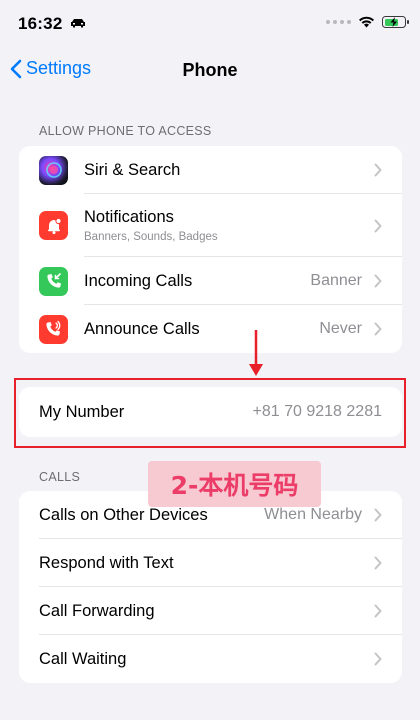  What do you see at coordinates (366, 22) in the screenshot?
I see `wifi-icon` at bounding box center [366, 22].